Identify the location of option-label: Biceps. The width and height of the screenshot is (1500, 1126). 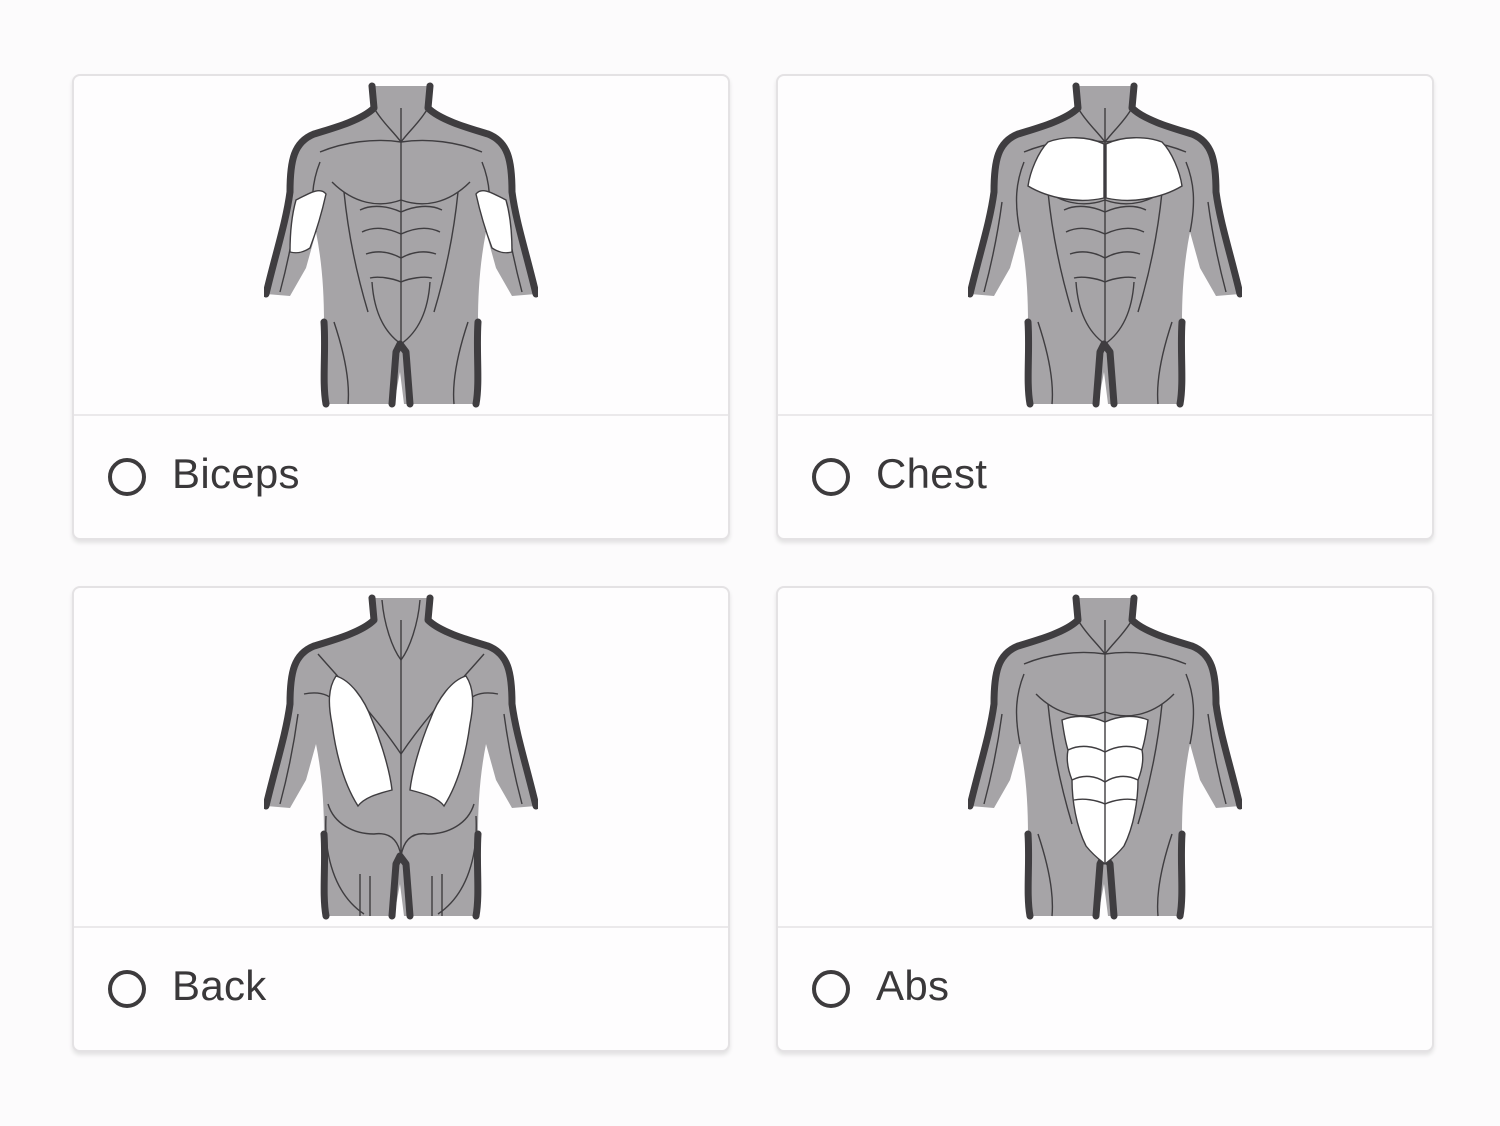
(236, 473).